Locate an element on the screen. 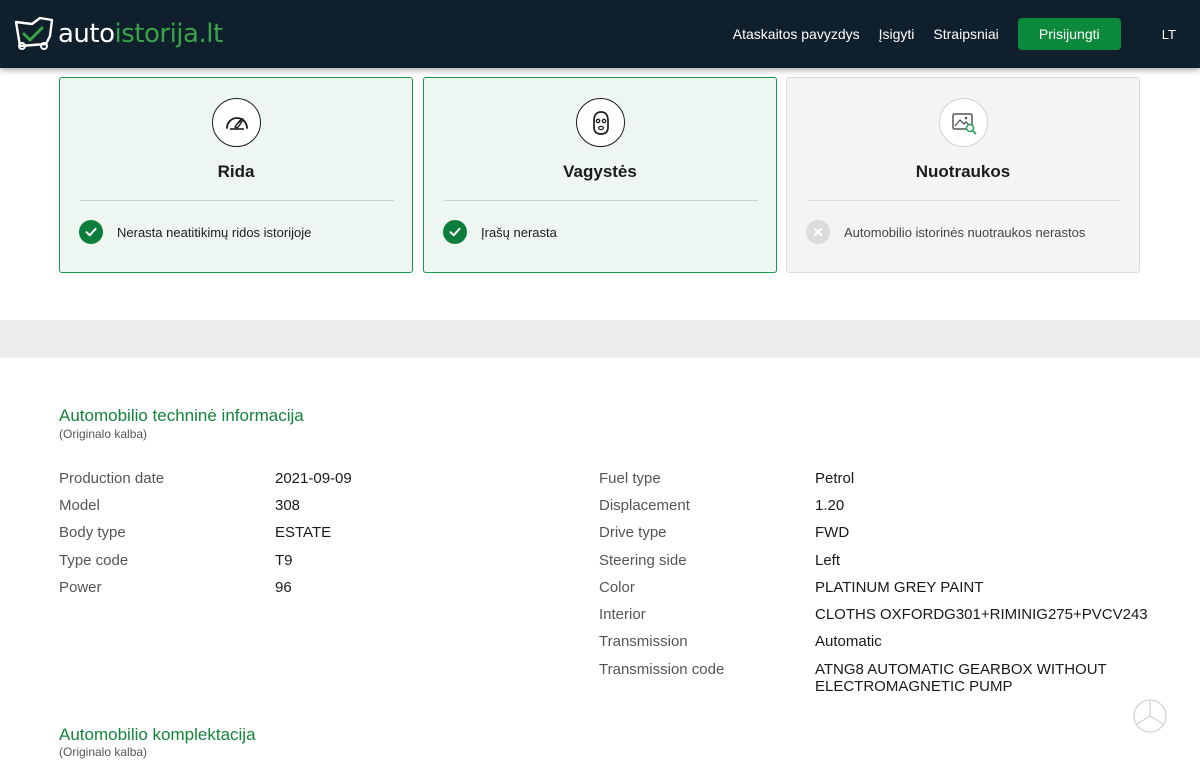  spec-value-fuel-type: Petrol is located at coordinates (835, 478).